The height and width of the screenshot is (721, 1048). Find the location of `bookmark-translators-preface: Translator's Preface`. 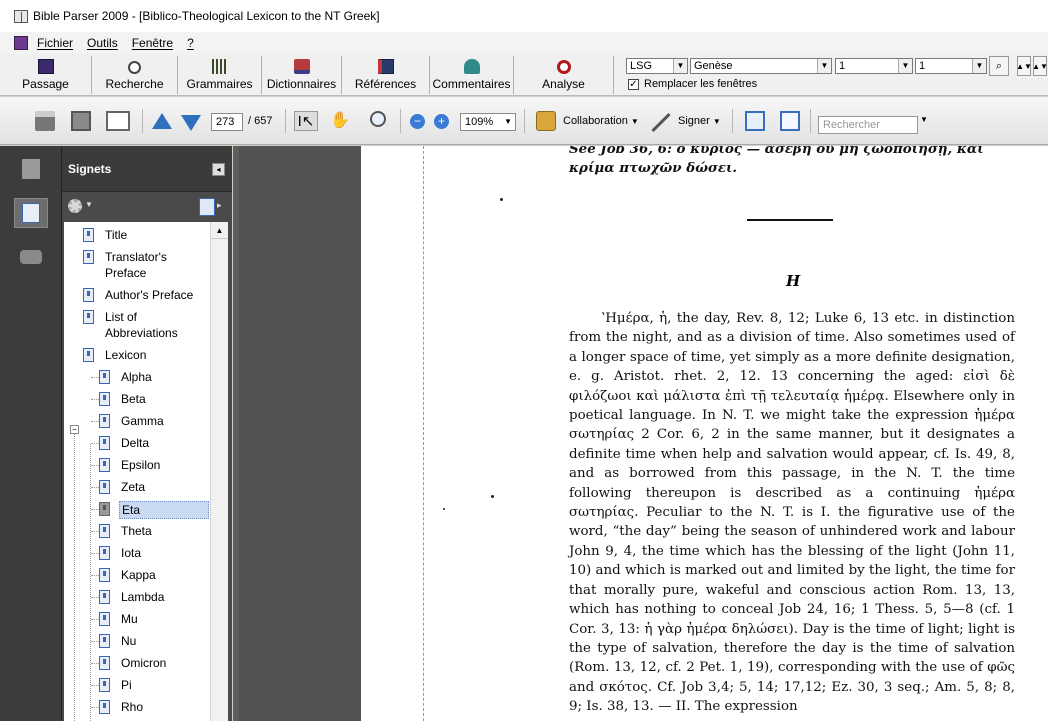

bookmark-translators-preface: Translator's Preface is located at coordinates (143, 265).